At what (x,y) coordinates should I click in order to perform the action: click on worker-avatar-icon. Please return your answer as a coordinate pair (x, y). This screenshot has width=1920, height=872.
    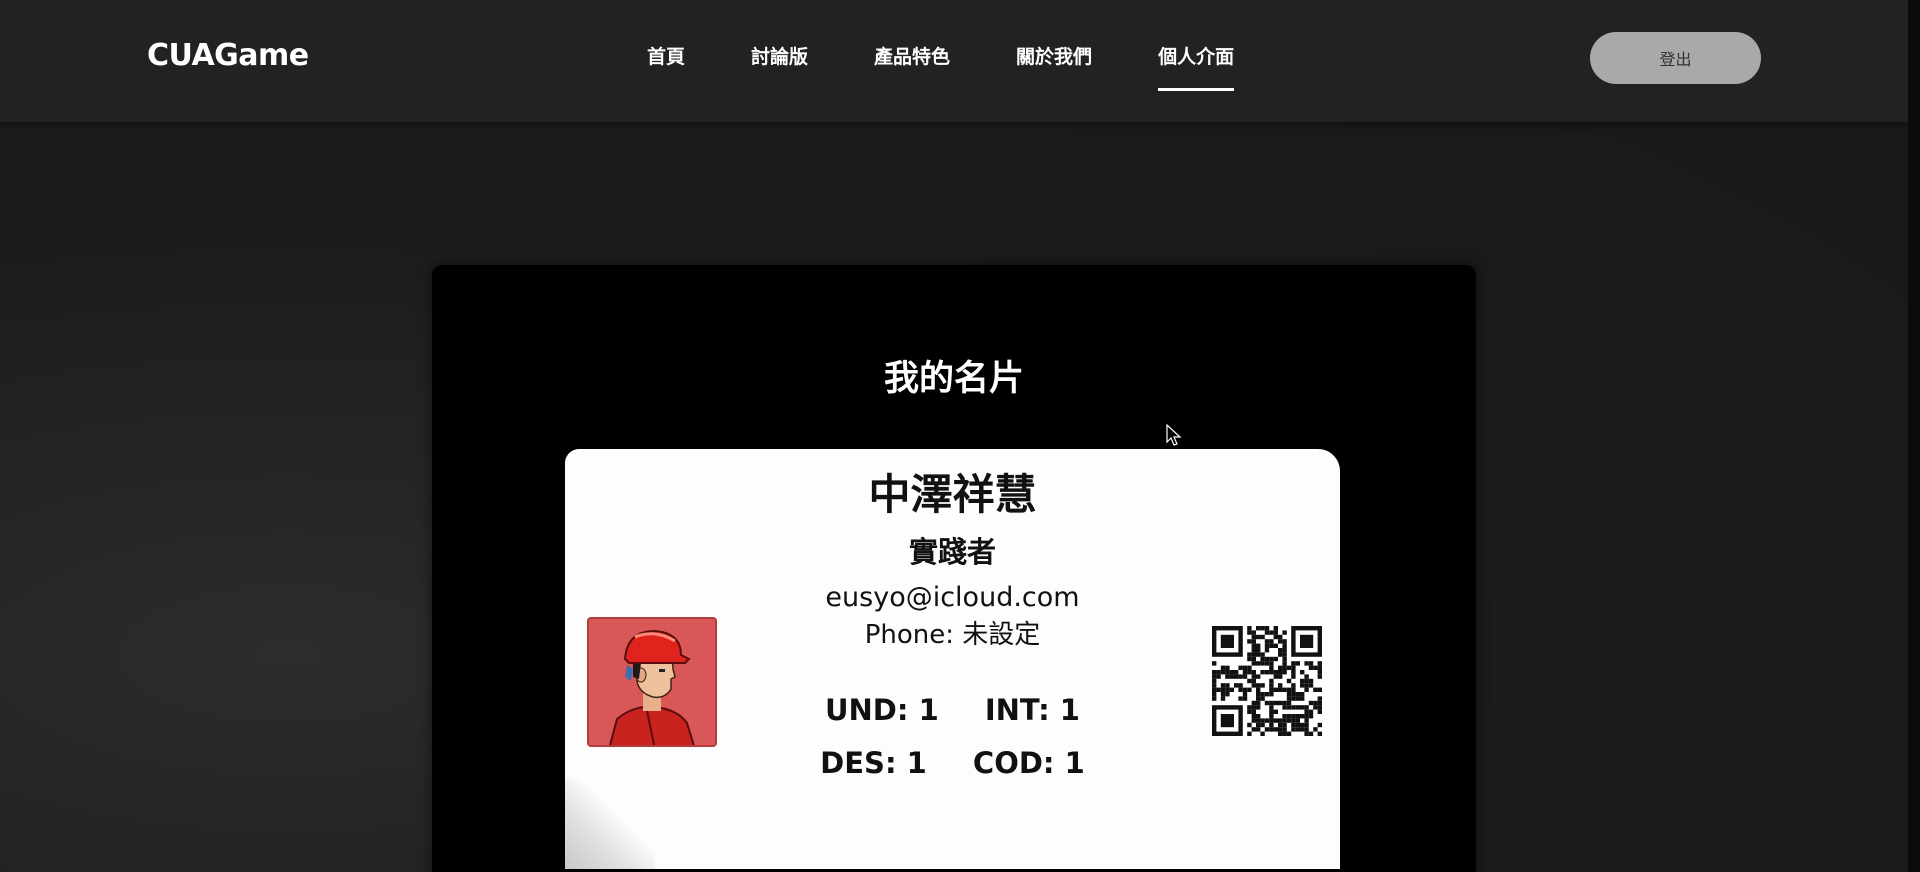
    Looking at the image, I should click on (652, 682).